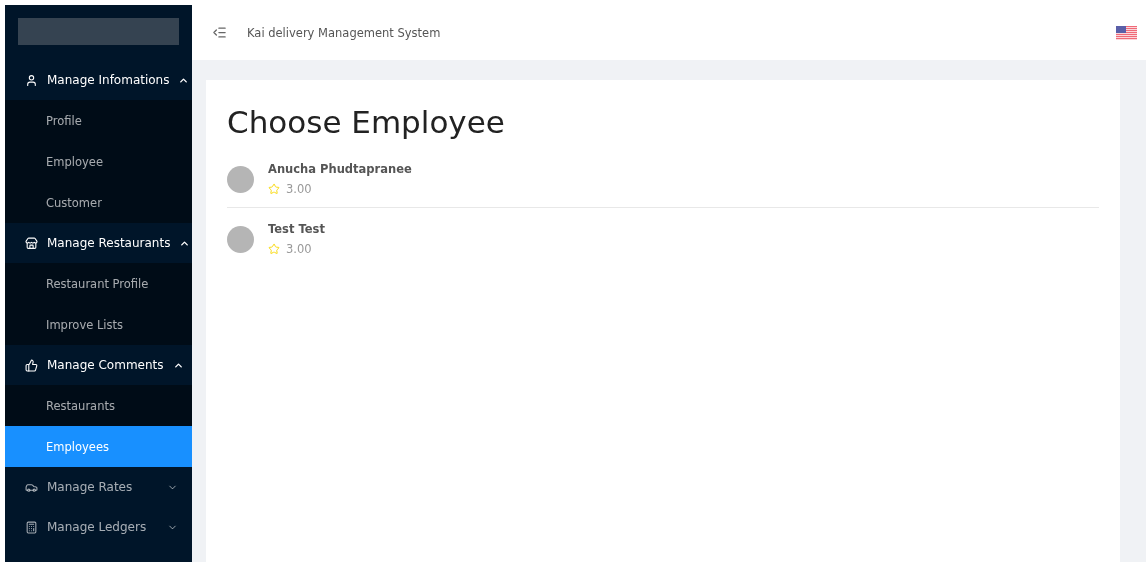 Image resolution: width=1146 pixels, height=562 pixels. Describe the element at coordinates (31, 527) in the screenshot. I see `calculator-icon` at that location.